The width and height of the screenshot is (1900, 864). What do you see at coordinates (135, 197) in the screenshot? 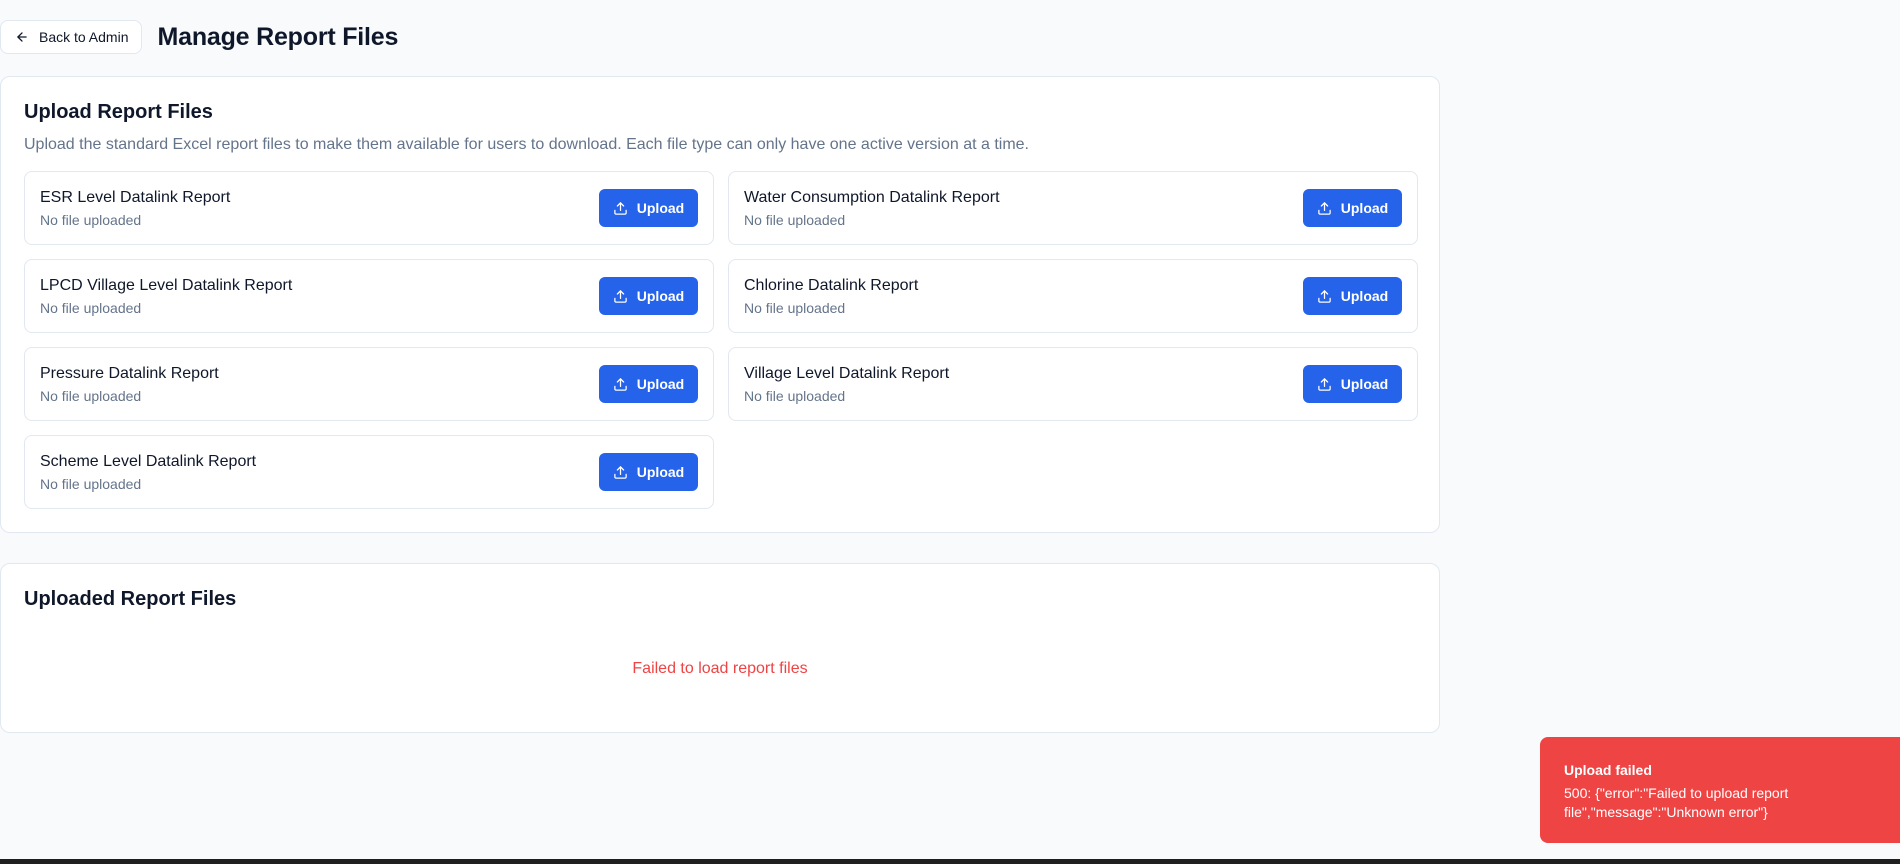
I see `report-name: ESR Level Datalink Report` at bounding box center [135, 197].